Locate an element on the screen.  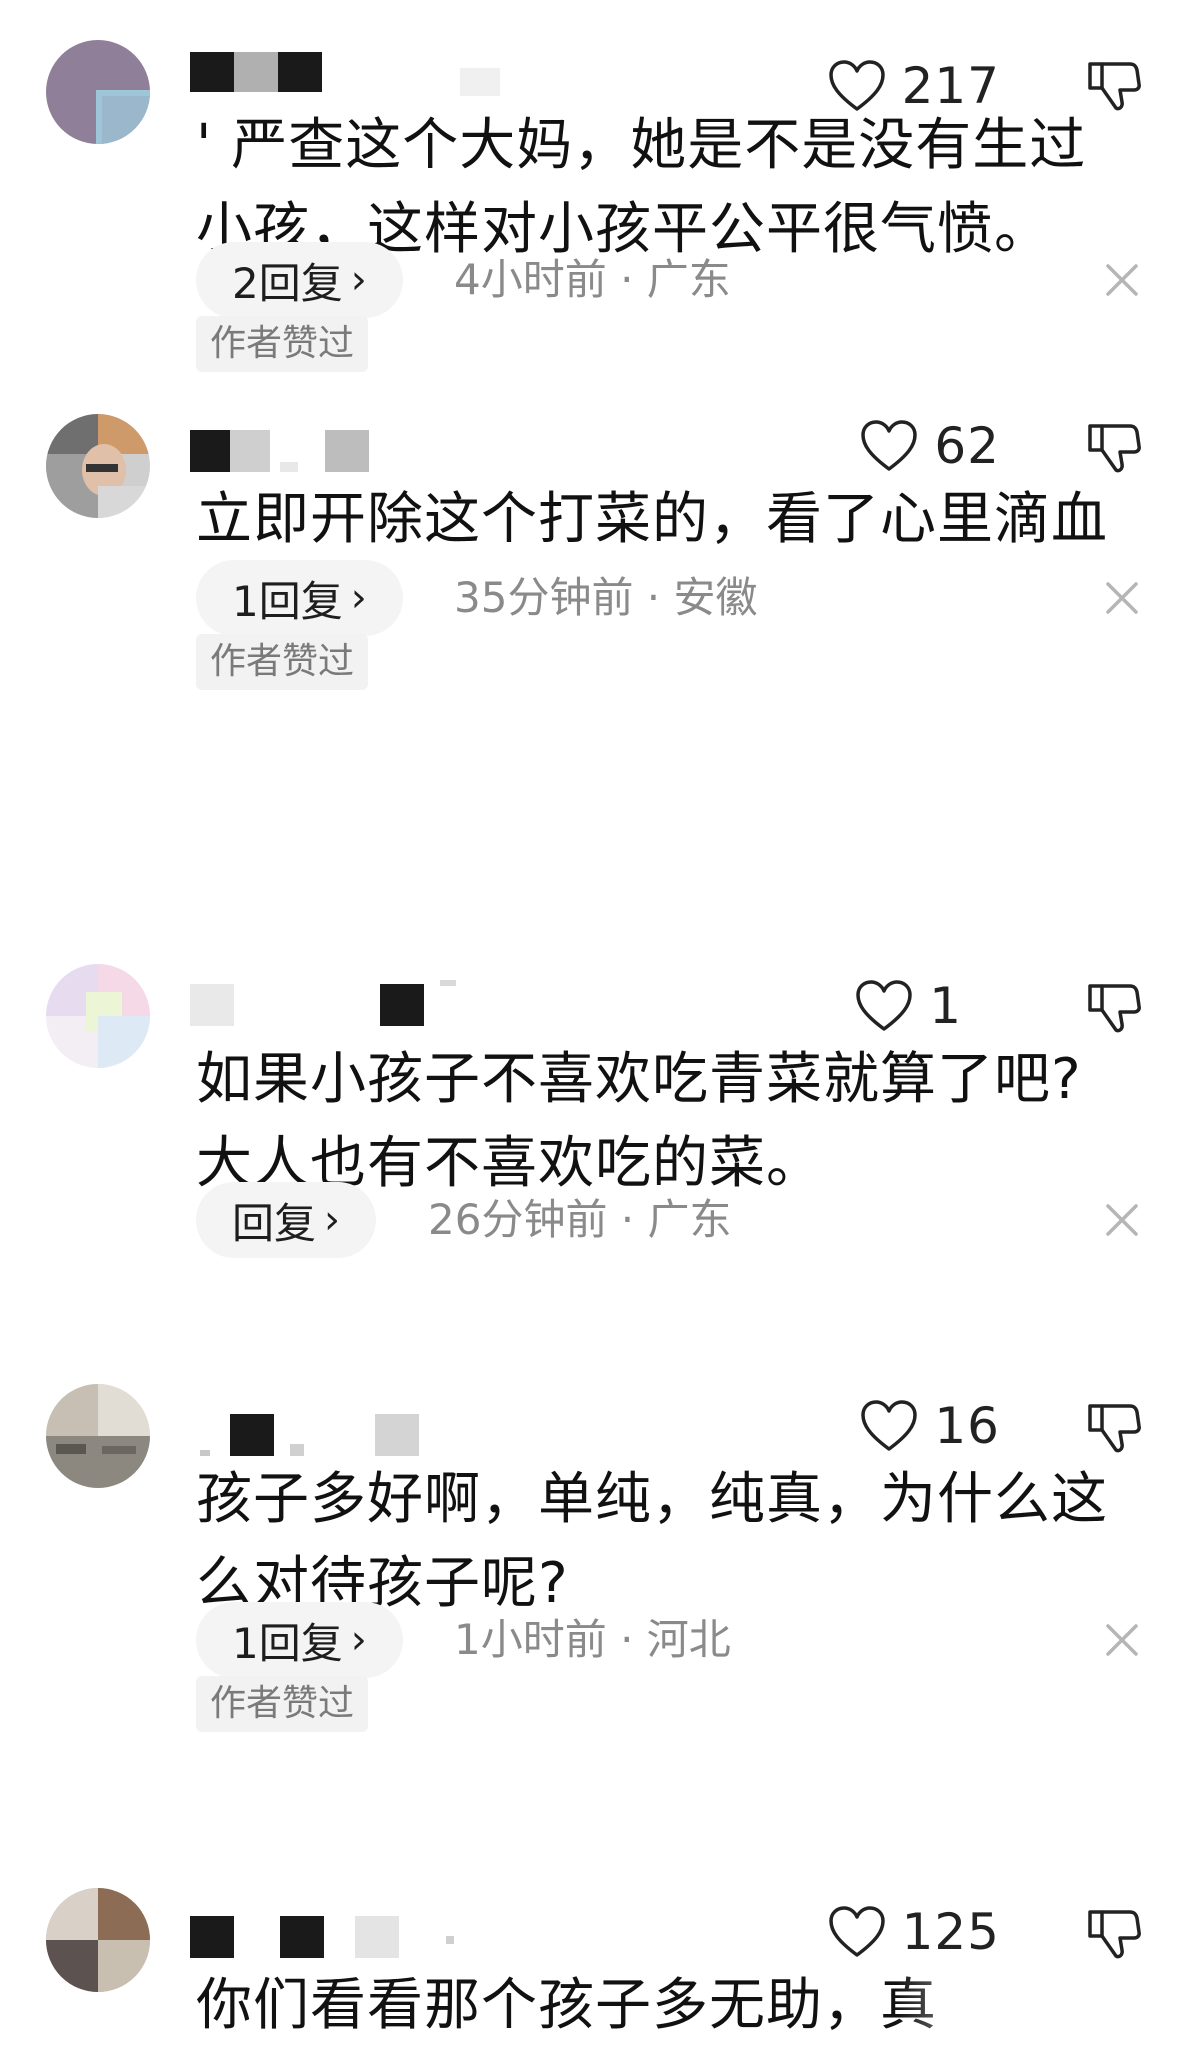
like-count: 16 is located at coordinates (967, 1426).